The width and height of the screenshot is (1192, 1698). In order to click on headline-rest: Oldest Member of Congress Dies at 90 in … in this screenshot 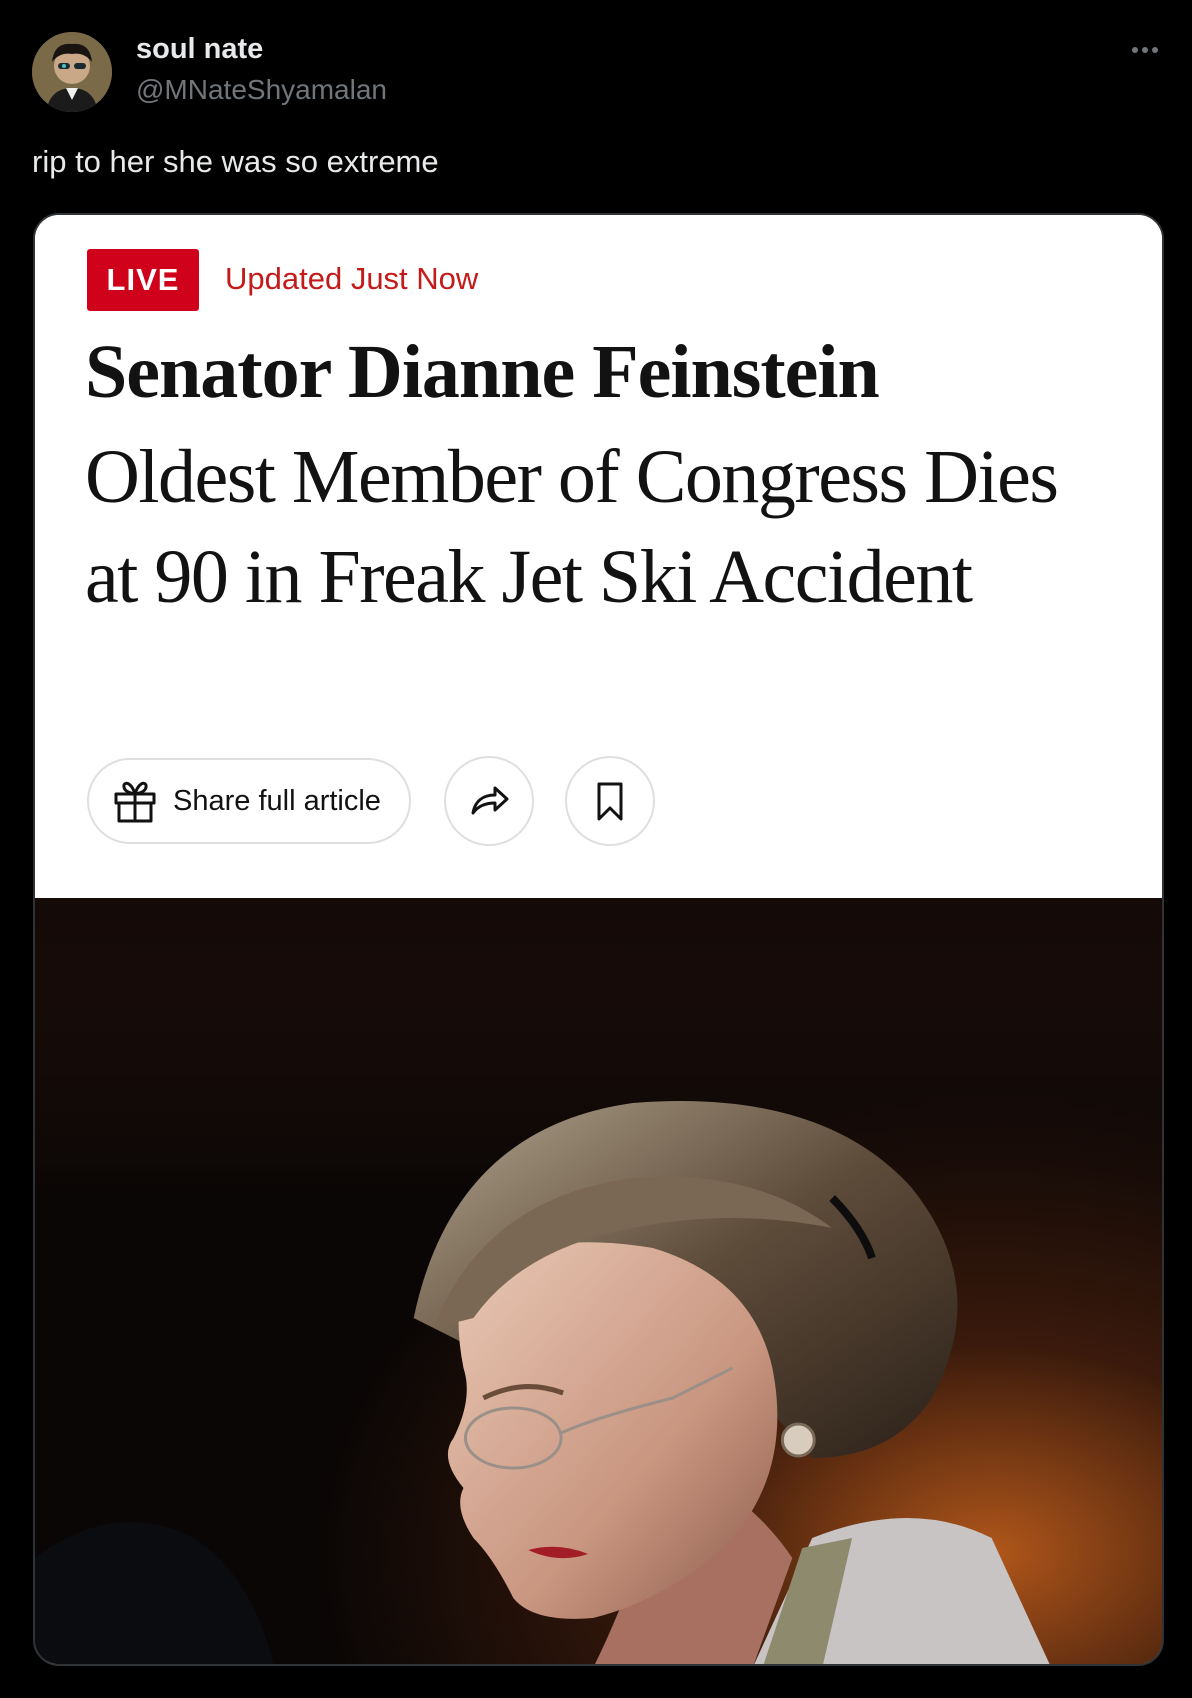, I will do `click(572, 527)`.